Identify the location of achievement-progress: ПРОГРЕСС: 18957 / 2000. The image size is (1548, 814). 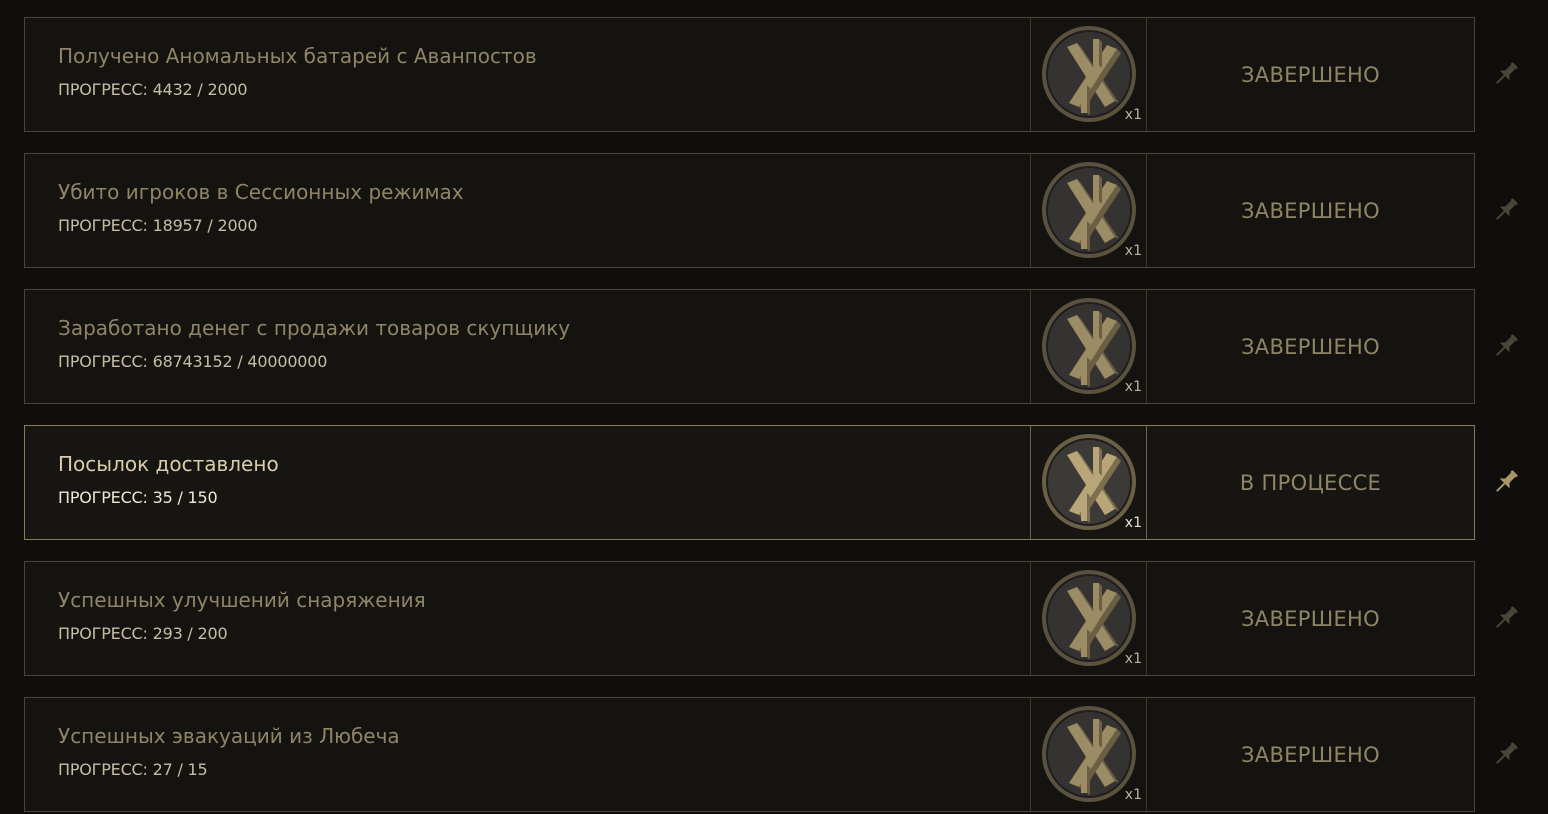
(158, 225).